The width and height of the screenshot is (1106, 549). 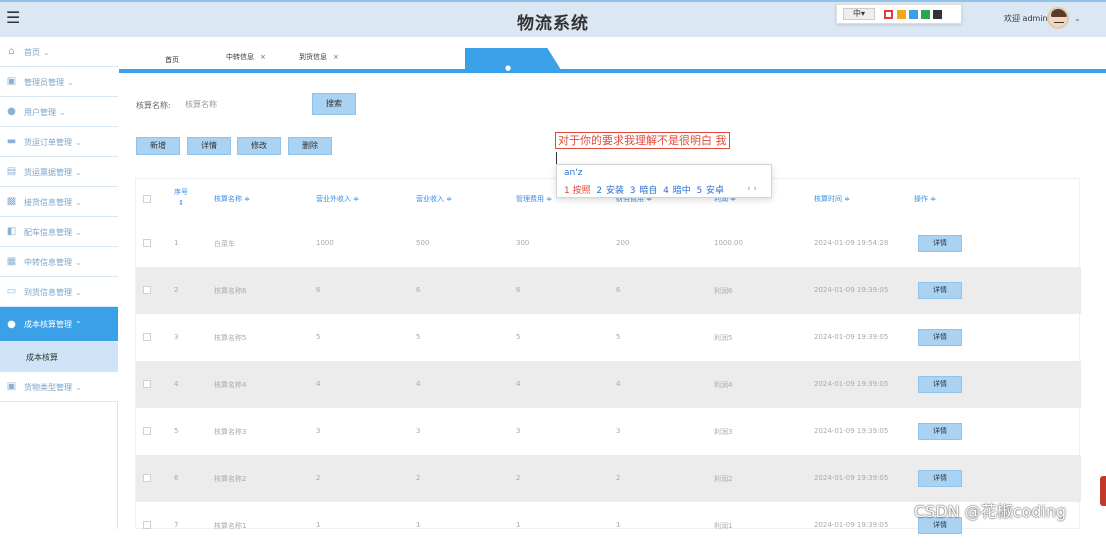 I want to click on theme-swatch-dark, so click(x=937, y=14).